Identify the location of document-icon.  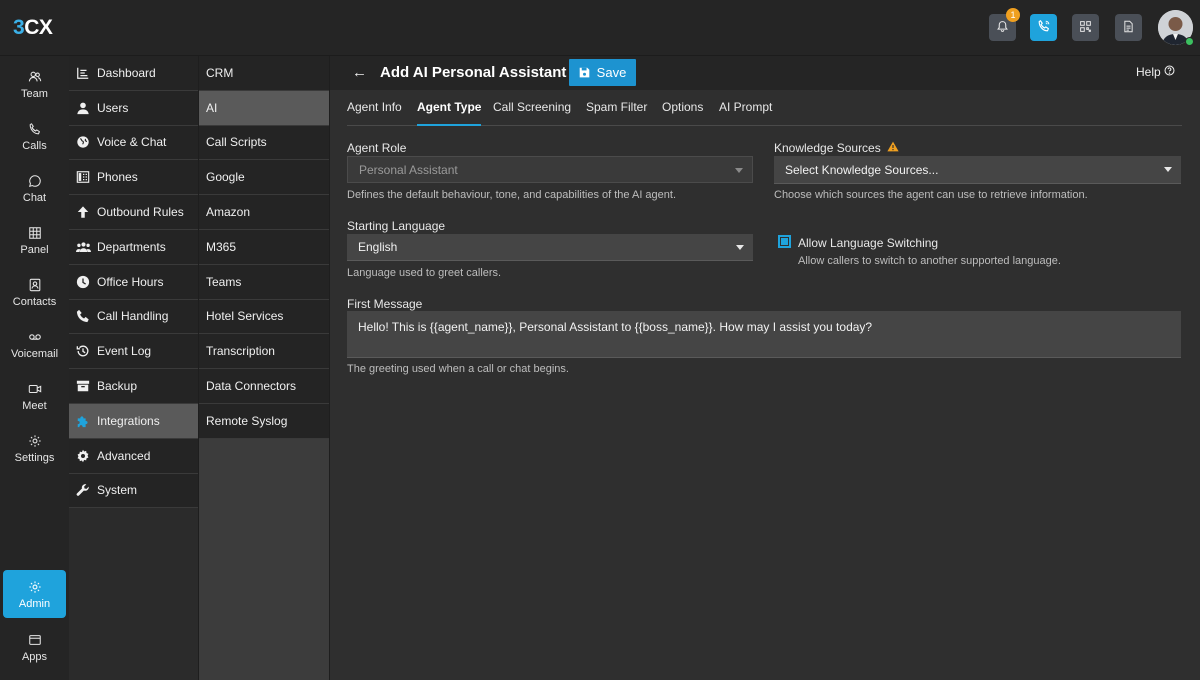
(1128, 28).